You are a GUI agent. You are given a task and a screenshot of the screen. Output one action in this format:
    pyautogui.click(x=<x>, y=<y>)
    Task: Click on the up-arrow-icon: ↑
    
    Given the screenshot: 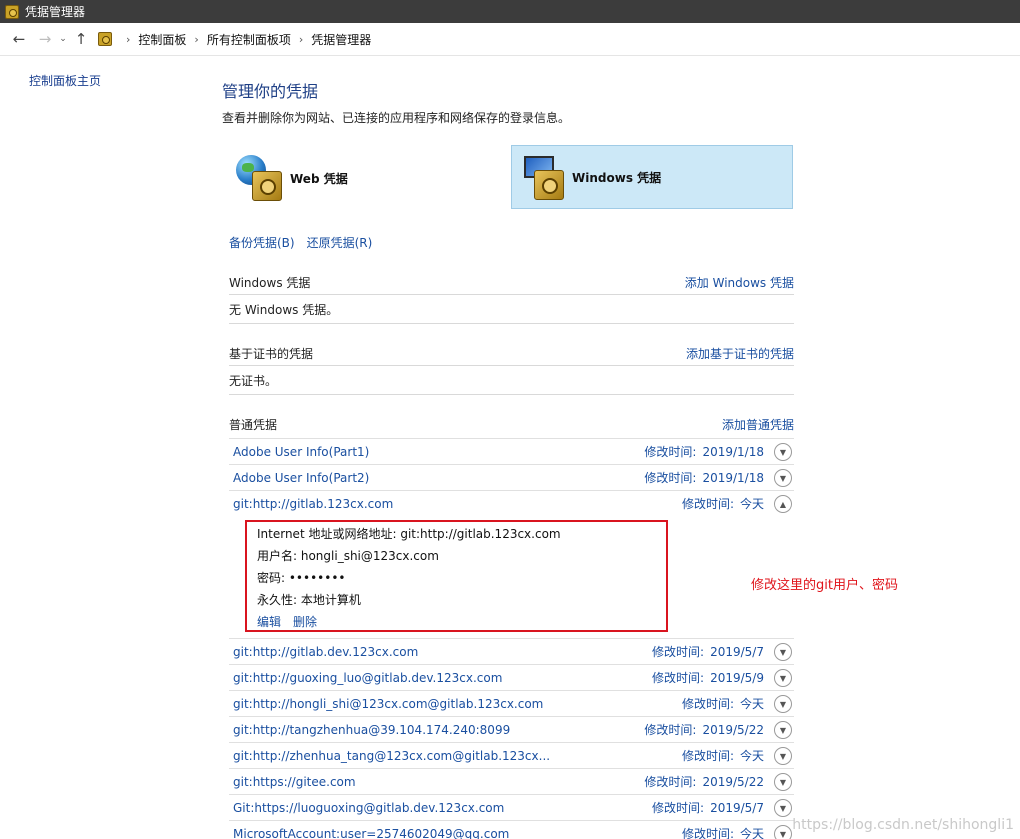 What is the action you would take?
    pyautogui.click(x=81, y=39)
    